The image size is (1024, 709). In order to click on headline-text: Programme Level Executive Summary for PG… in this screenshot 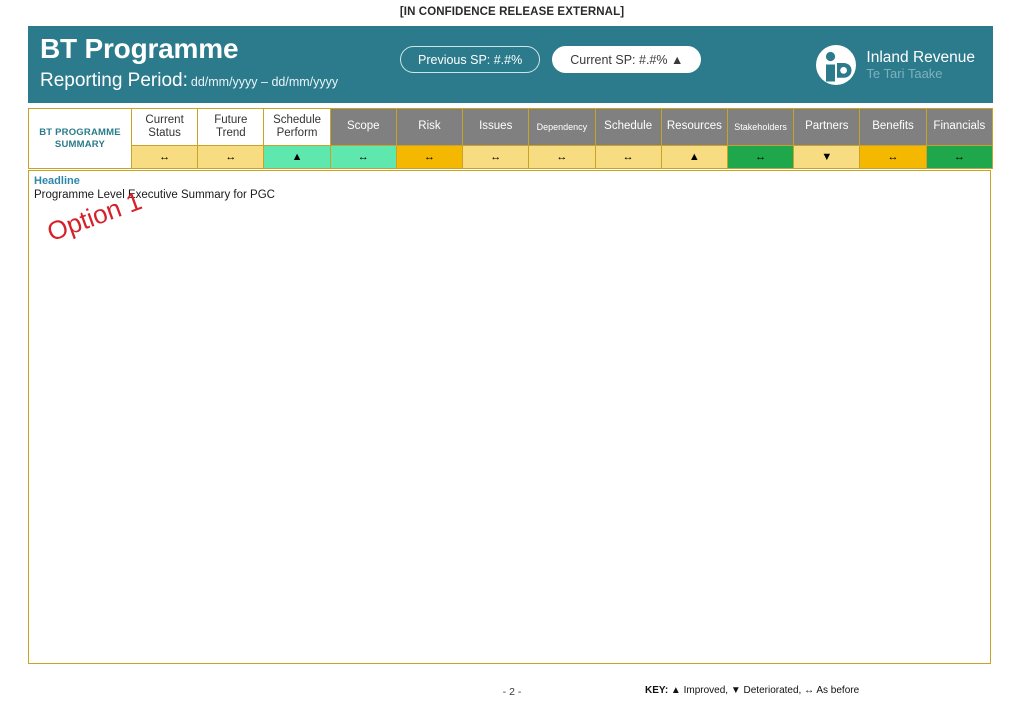, I will do `click(154, 195)`.